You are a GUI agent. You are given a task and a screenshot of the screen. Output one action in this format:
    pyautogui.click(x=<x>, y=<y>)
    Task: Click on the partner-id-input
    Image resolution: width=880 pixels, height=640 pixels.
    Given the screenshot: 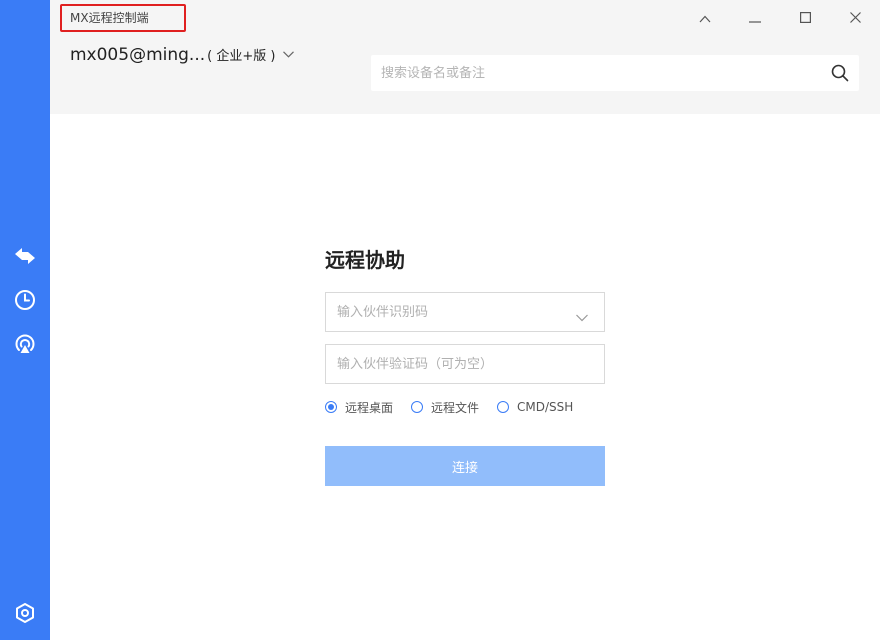 What is the action you would take?
    pyautogui.click(x=465, y=312)
    